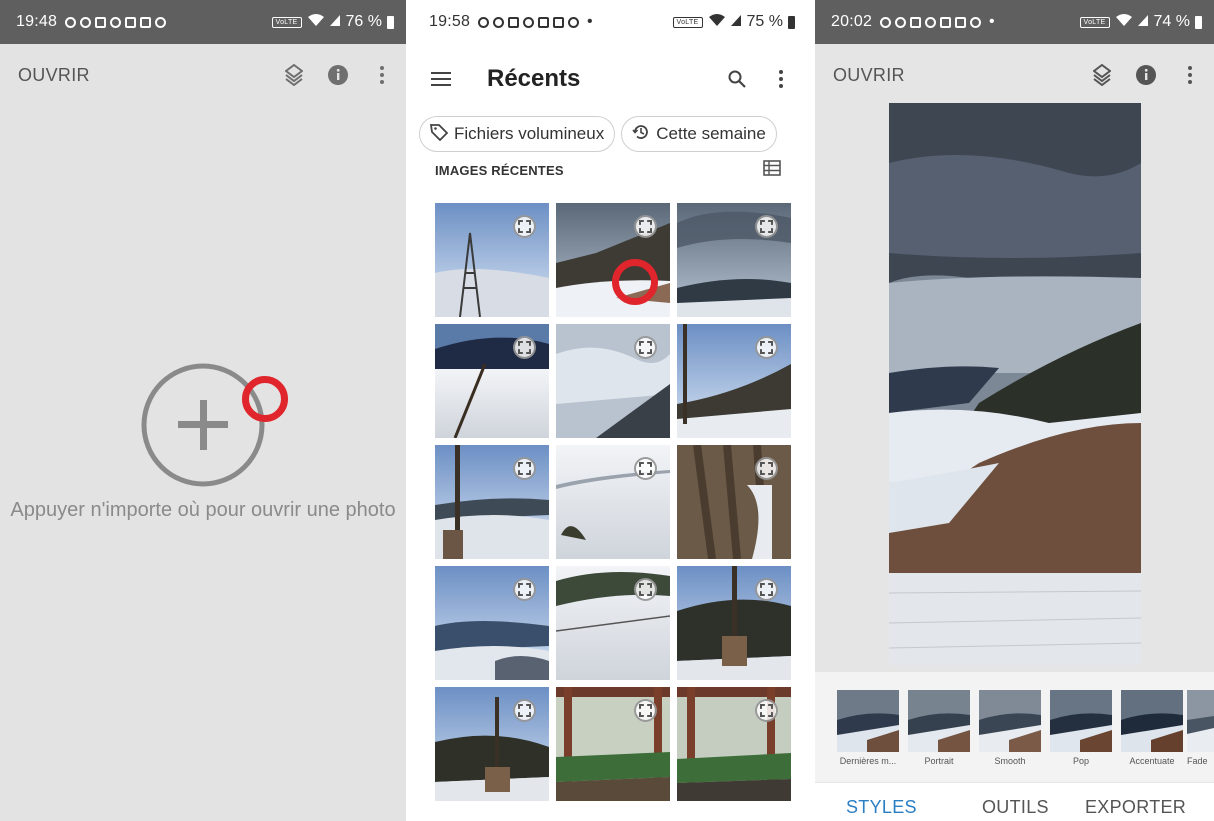  Describe the element at coordinates (937, 22) in the screenshot. I see `notification-icons: •` at that location.